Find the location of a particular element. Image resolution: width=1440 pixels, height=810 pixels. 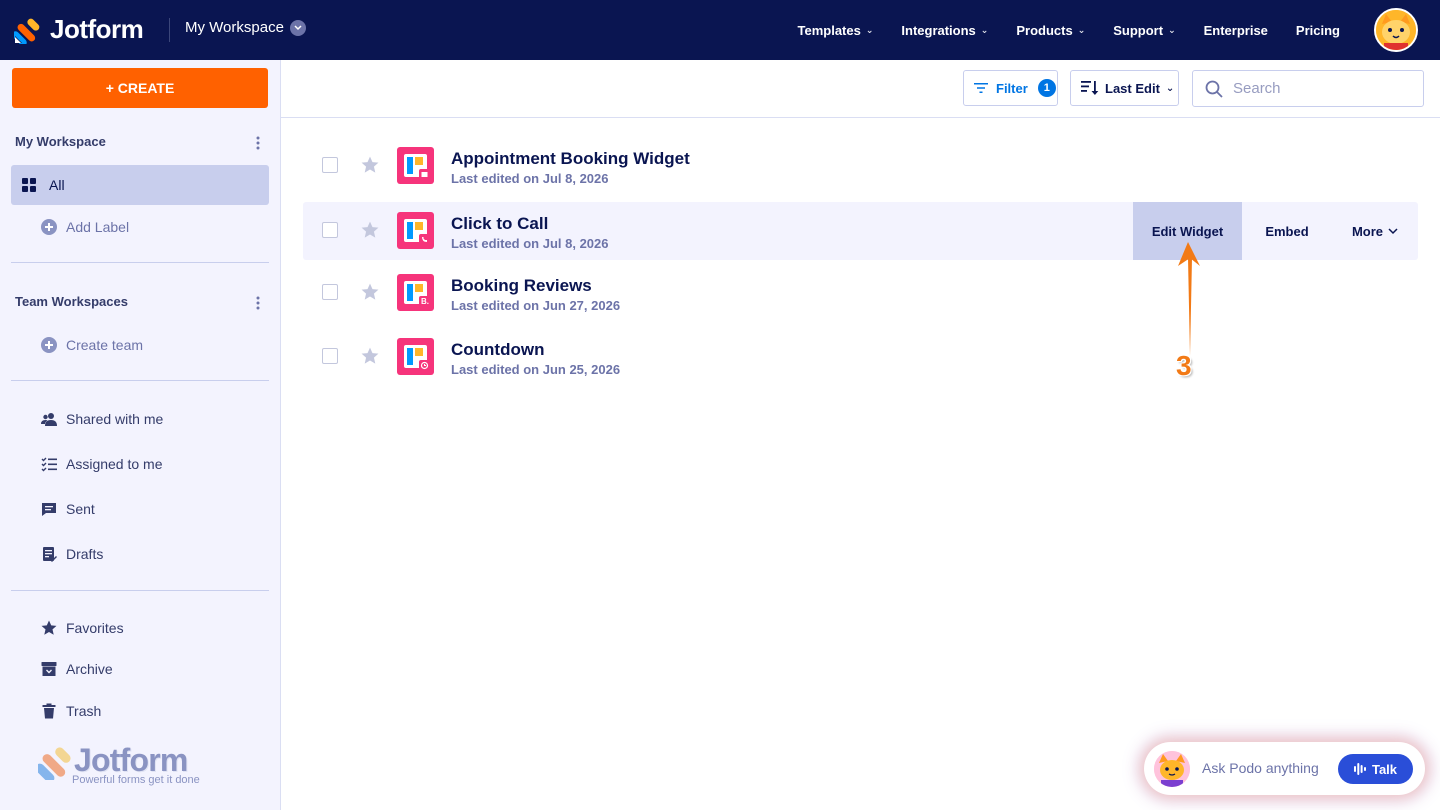

audio-wave-icon is located at coordinates (1359, 769).